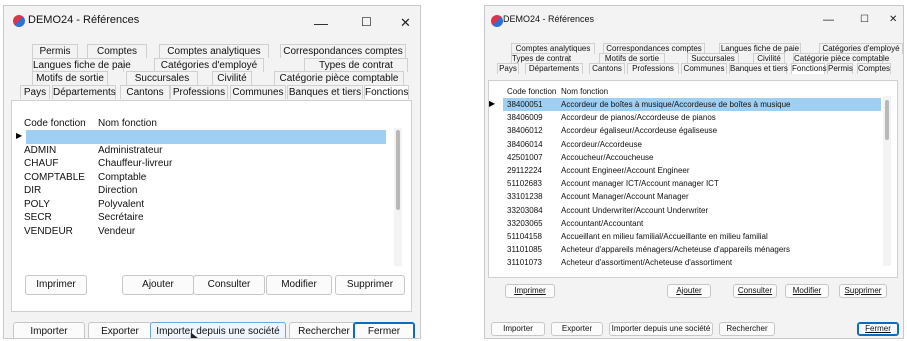 Image resolution: width=907 pixels, height=341 pixels. I want to click on left-vertical-scrollbar, so click(398, 197).